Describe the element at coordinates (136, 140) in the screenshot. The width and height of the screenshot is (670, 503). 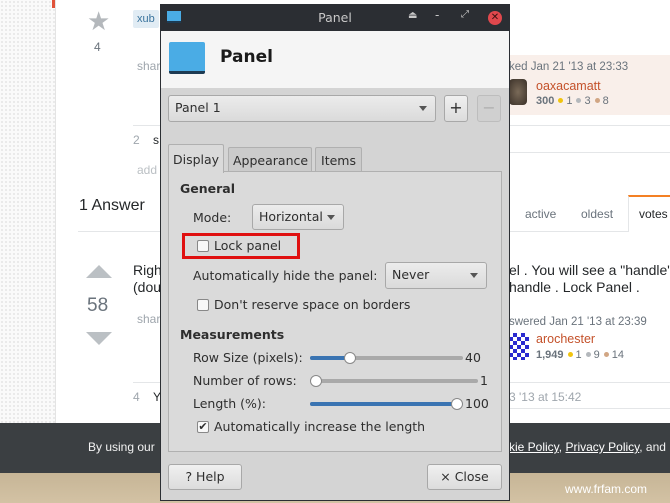
I see `comment-votes: 2` at that location.